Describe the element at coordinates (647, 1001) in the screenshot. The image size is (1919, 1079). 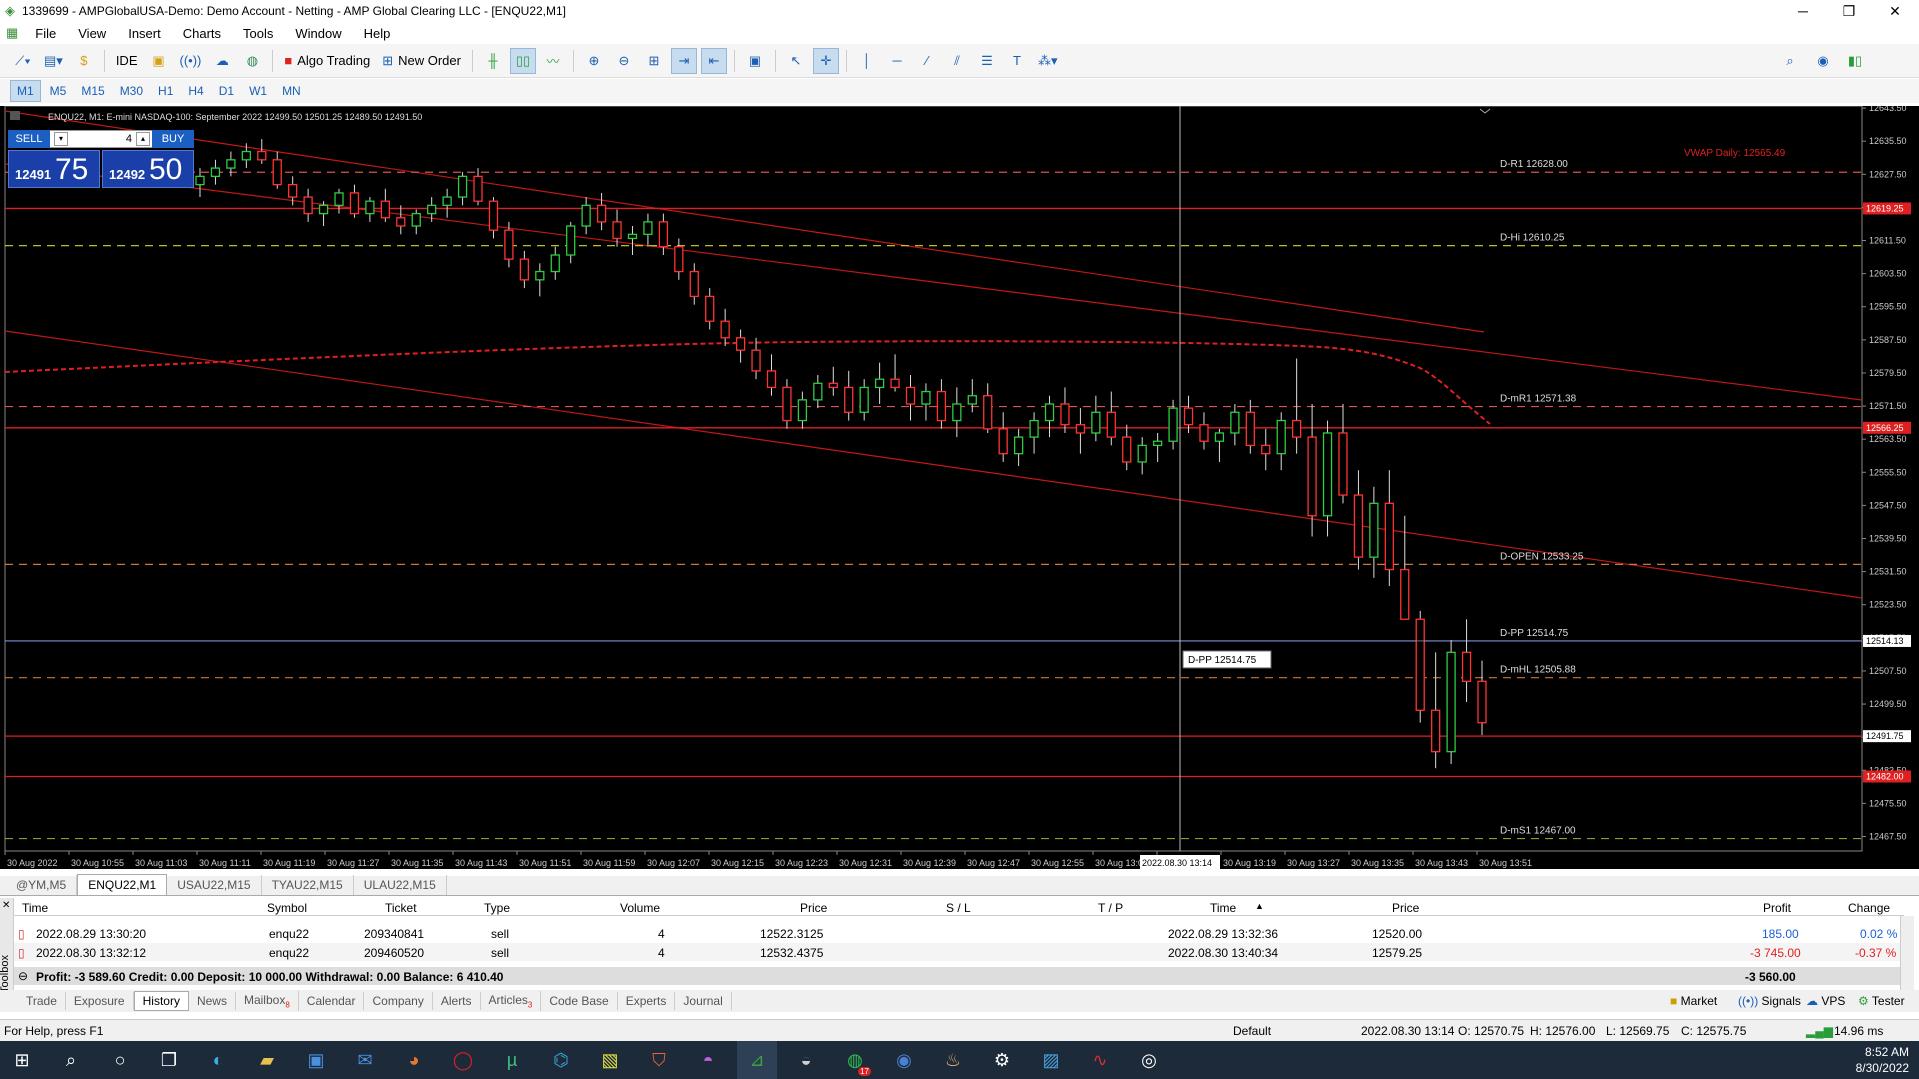
I see `tab-experts: Experts` at that location.